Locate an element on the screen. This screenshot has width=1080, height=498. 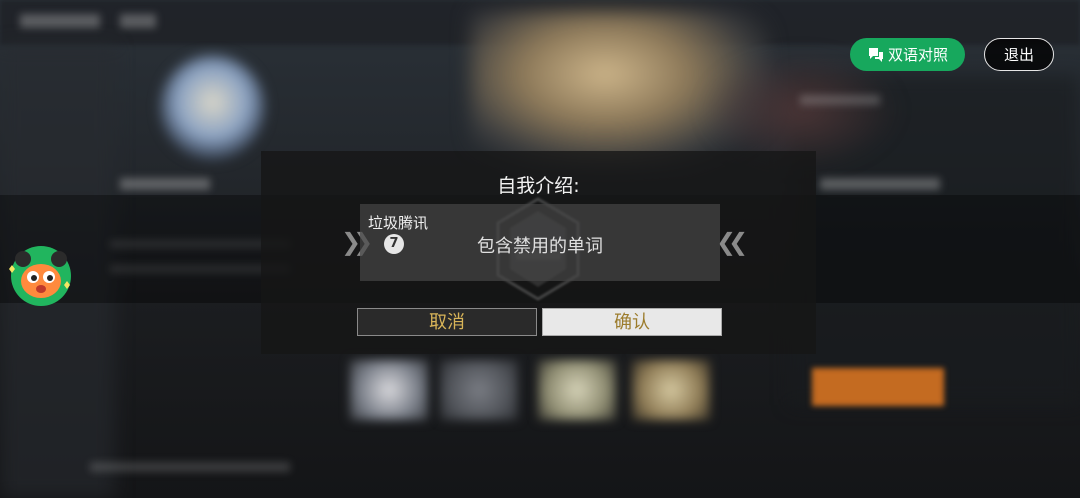
bilingual-label: 双语对照 is located at coordinates (917, 55).